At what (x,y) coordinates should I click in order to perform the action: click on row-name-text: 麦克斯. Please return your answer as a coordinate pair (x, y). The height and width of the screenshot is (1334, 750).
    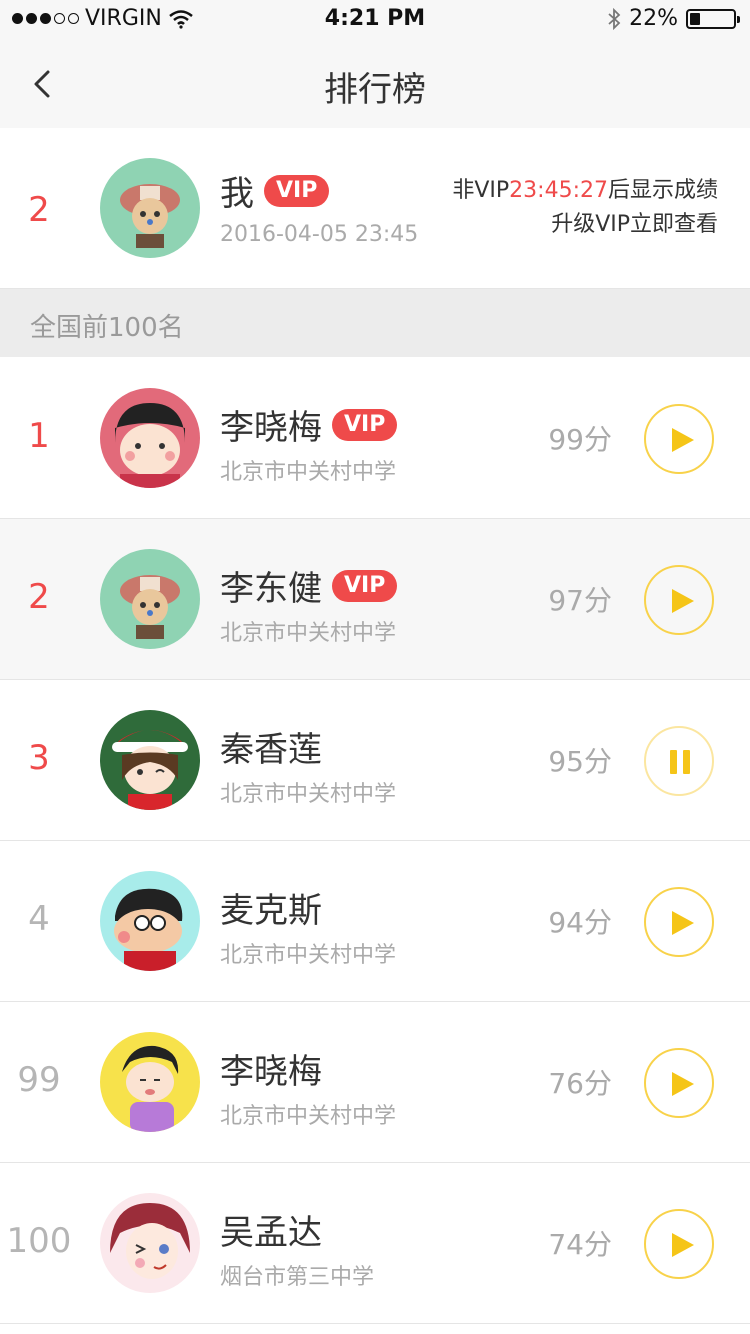
    Looking at the image, I should click on (271, 911).